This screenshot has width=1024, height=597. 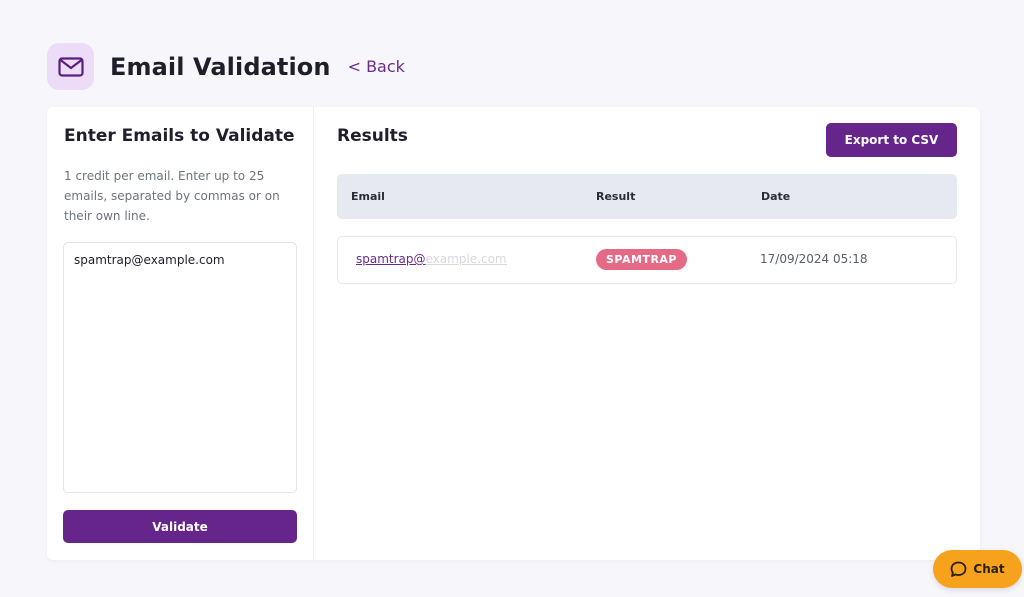 I want to click on results-table-header: Email Result Date, so click(x=647, y=196).